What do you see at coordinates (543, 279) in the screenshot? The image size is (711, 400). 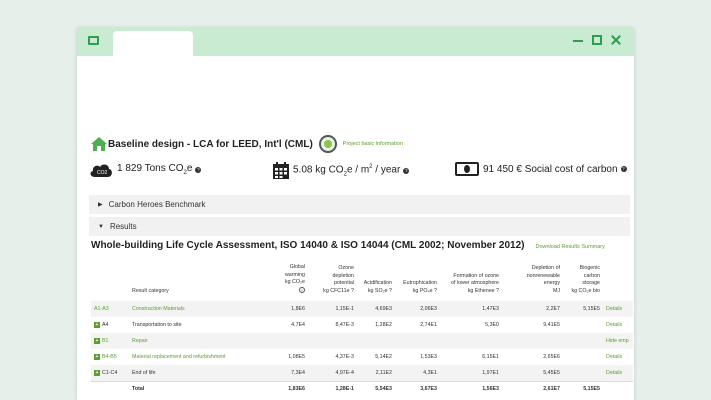 I see `col-energy-depletion: Depletion of nonrenewable energy MJ` at bounding box center [543, 279].